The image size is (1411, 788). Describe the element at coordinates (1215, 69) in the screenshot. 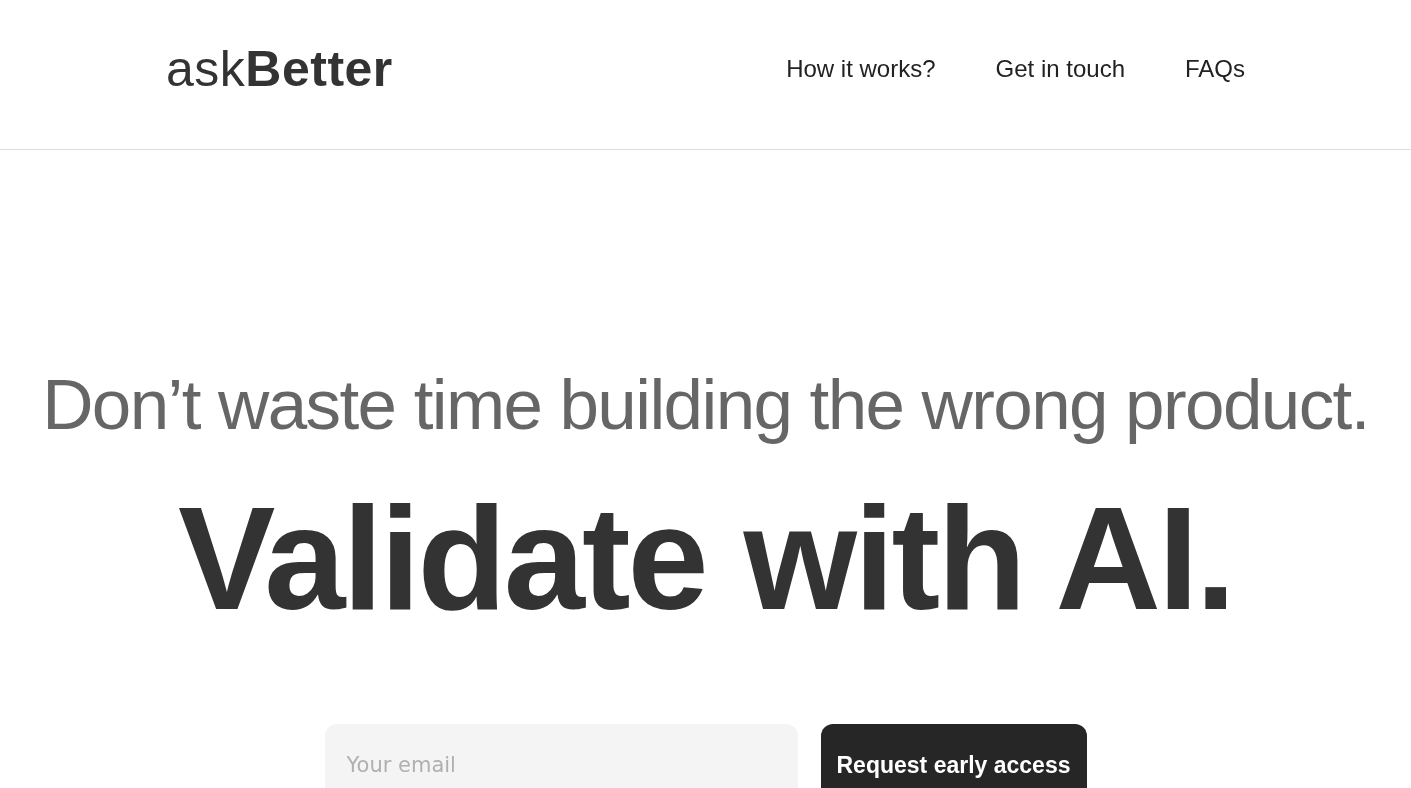

I see `nav-link: FAQs` at that location.